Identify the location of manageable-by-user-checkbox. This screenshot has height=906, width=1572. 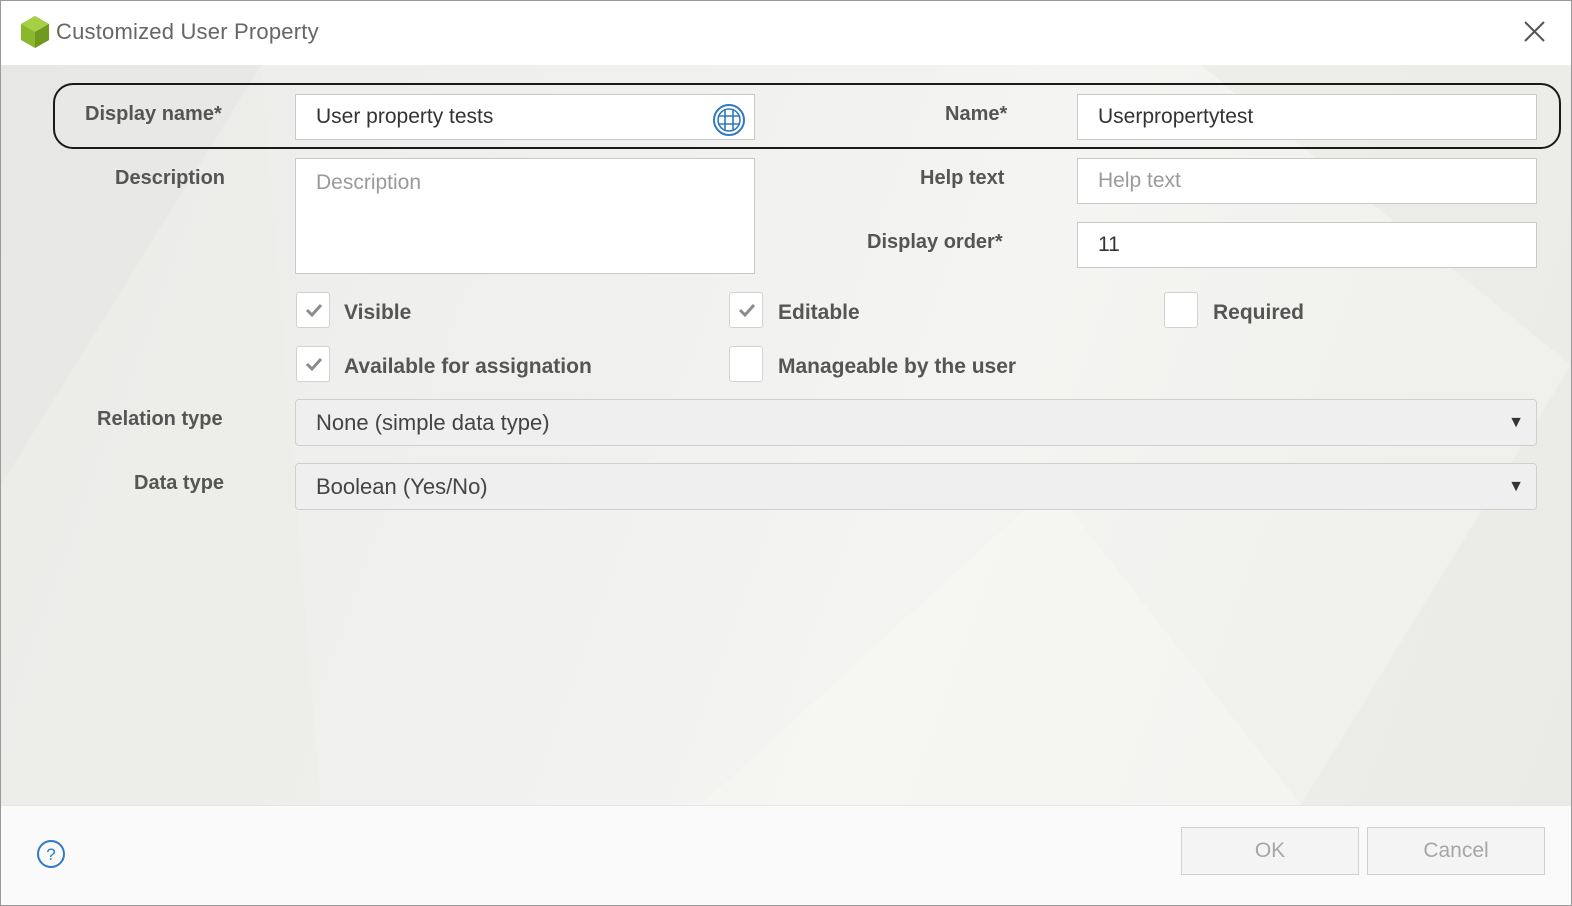
(746, 364).